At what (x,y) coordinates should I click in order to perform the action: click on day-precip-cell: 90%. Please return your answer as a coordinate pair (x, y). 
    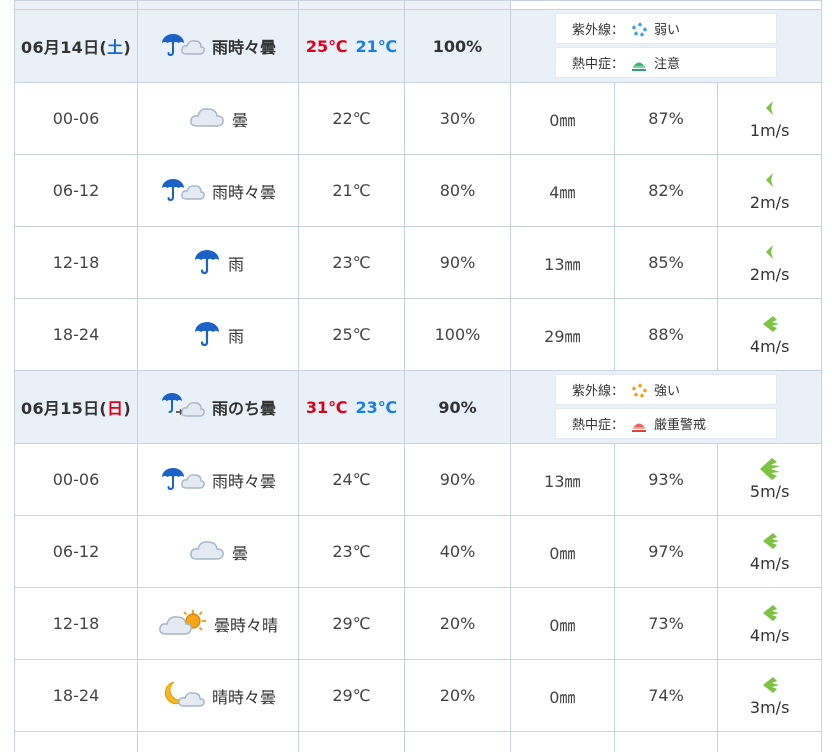
    Looking at the image, I should click on (458, 407).